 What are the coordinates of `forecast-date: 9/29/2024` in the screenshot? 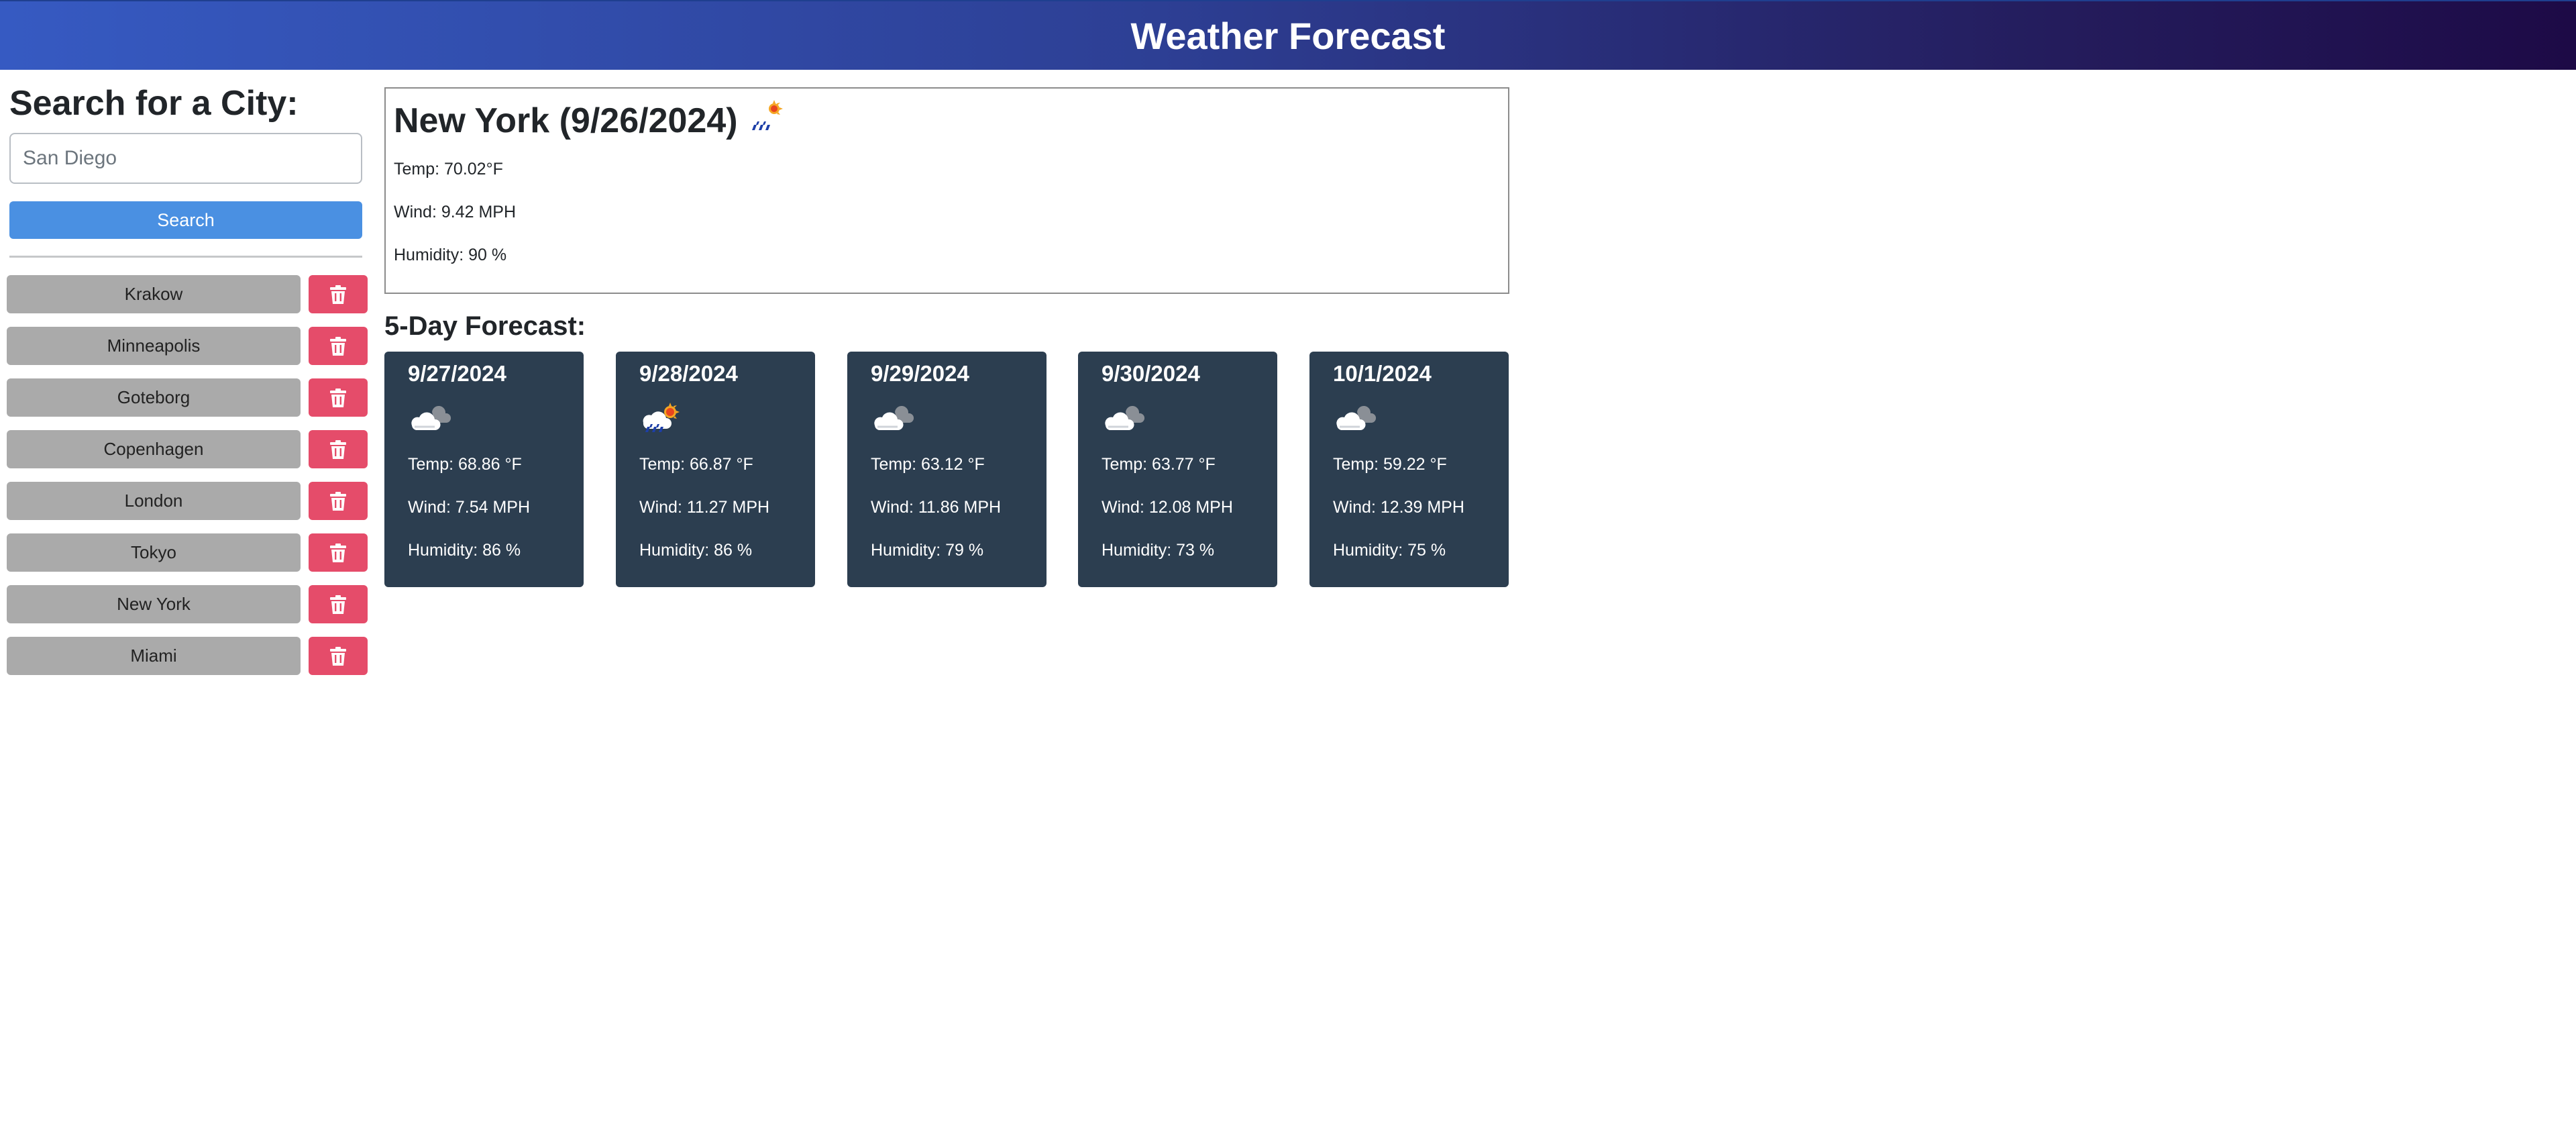 It's located at (920, 374).